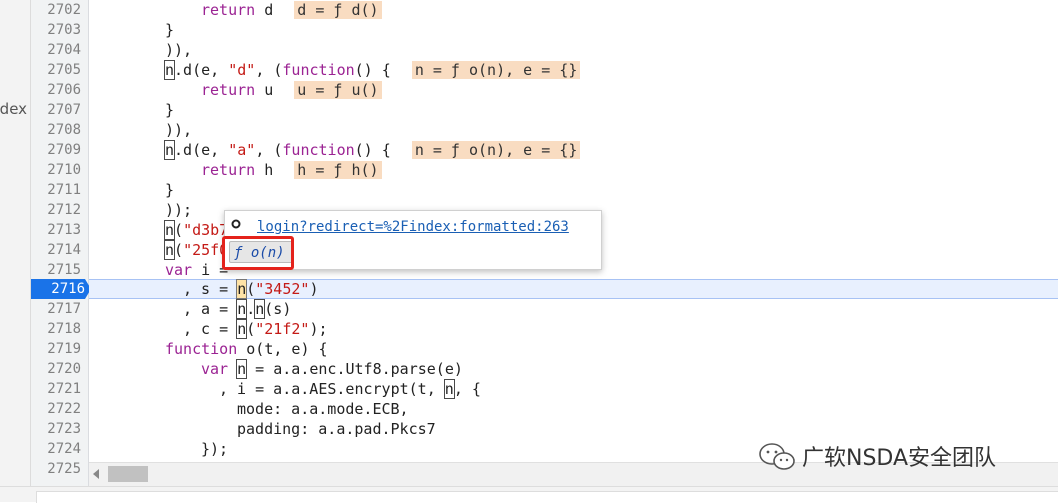  Describe the element at coordinates (413, 227) in the screenshot. I see `source-location-link: login?redirect=%2Findex:formatted:263` at that location.